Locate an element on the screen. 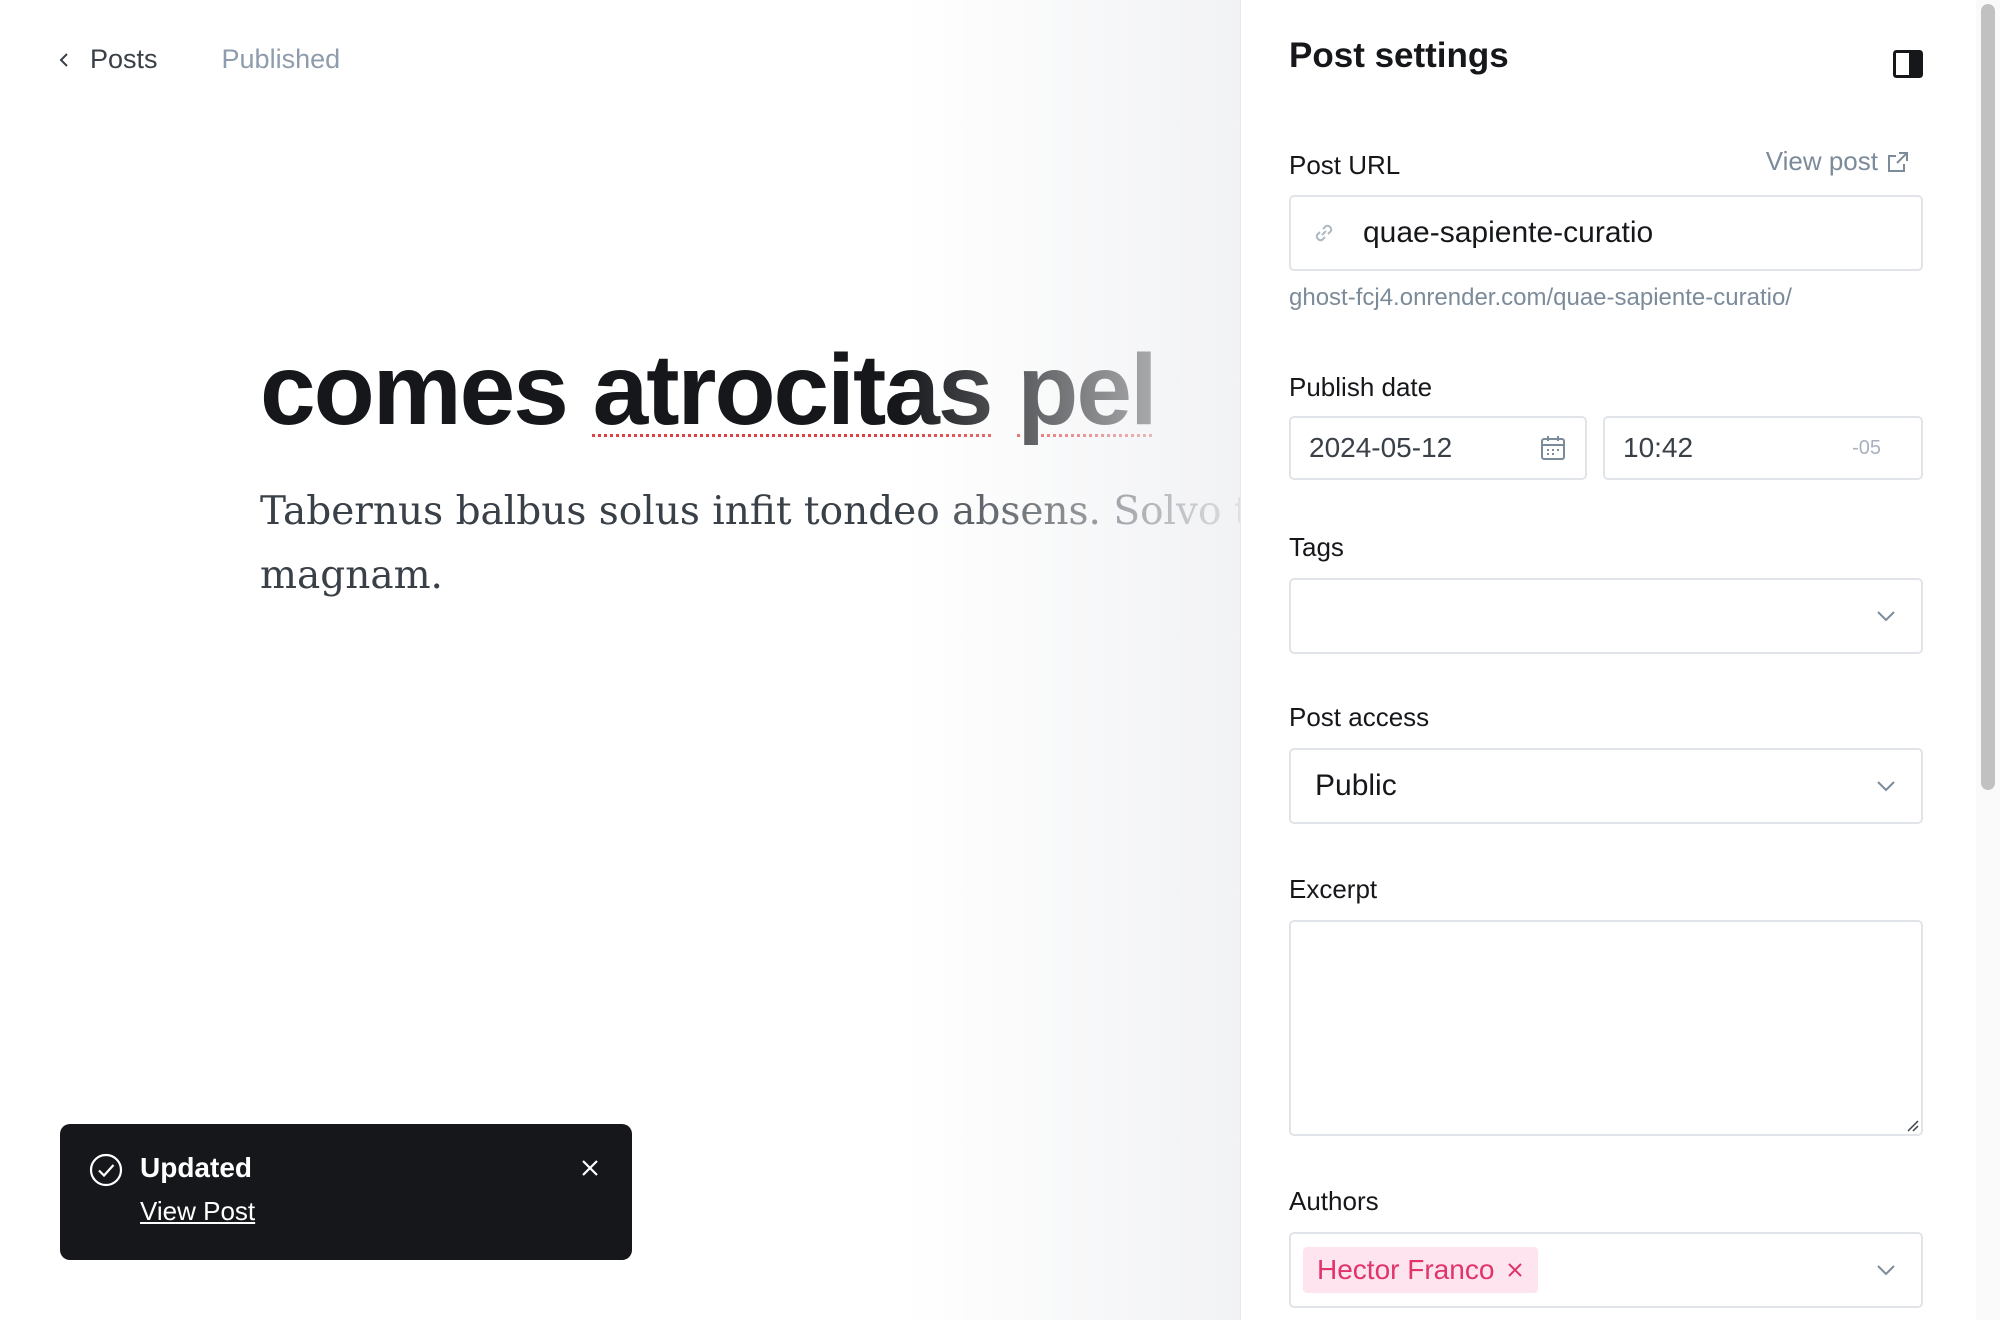 The width and height of the screenshot is (2000, 1320). close-icon is located at coordinates (590, 1168).